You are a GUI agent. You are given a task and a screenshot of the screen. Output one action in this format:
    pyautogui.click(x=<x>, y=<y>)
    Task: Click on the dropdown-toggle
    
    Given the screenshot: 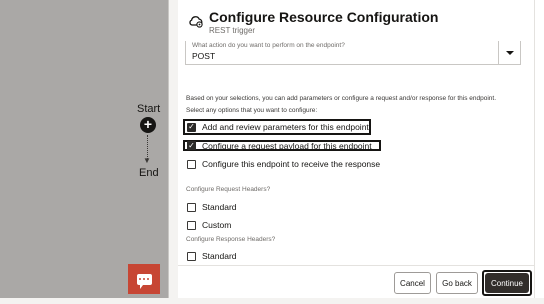 What is the action you would take?
    pyautogui.click(x=509, y=52)
    